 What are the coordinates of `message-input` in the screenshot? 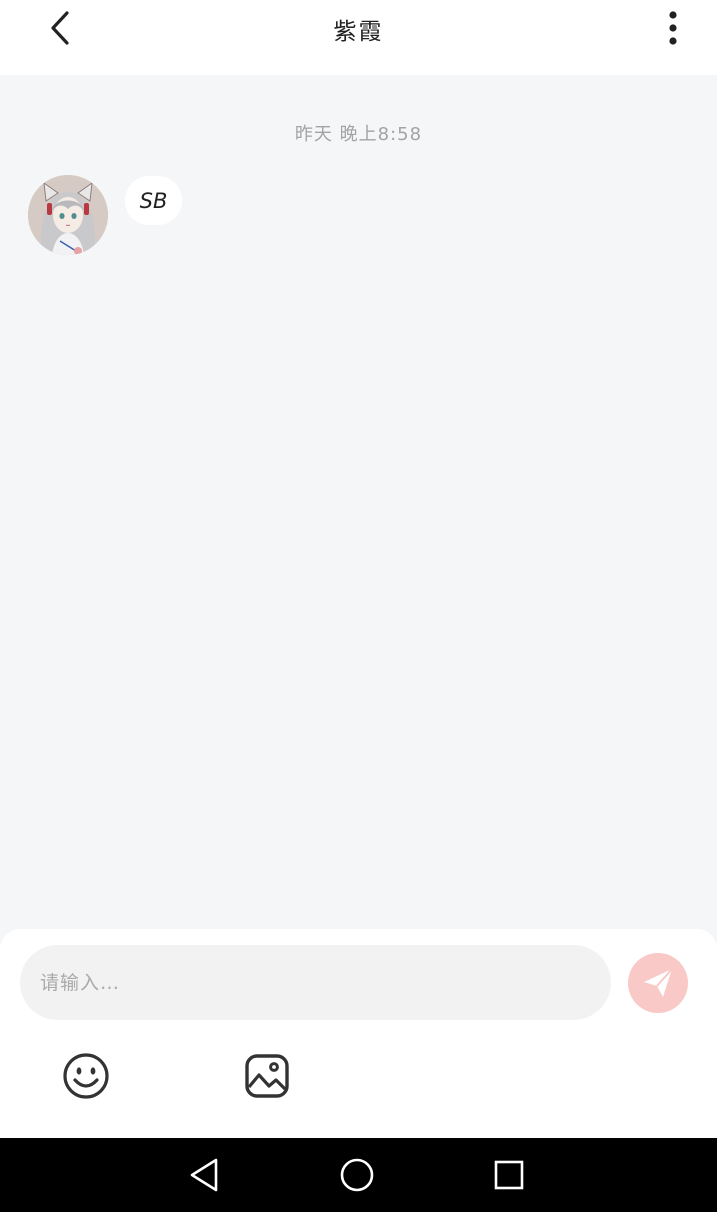 It's located at (315, 982).